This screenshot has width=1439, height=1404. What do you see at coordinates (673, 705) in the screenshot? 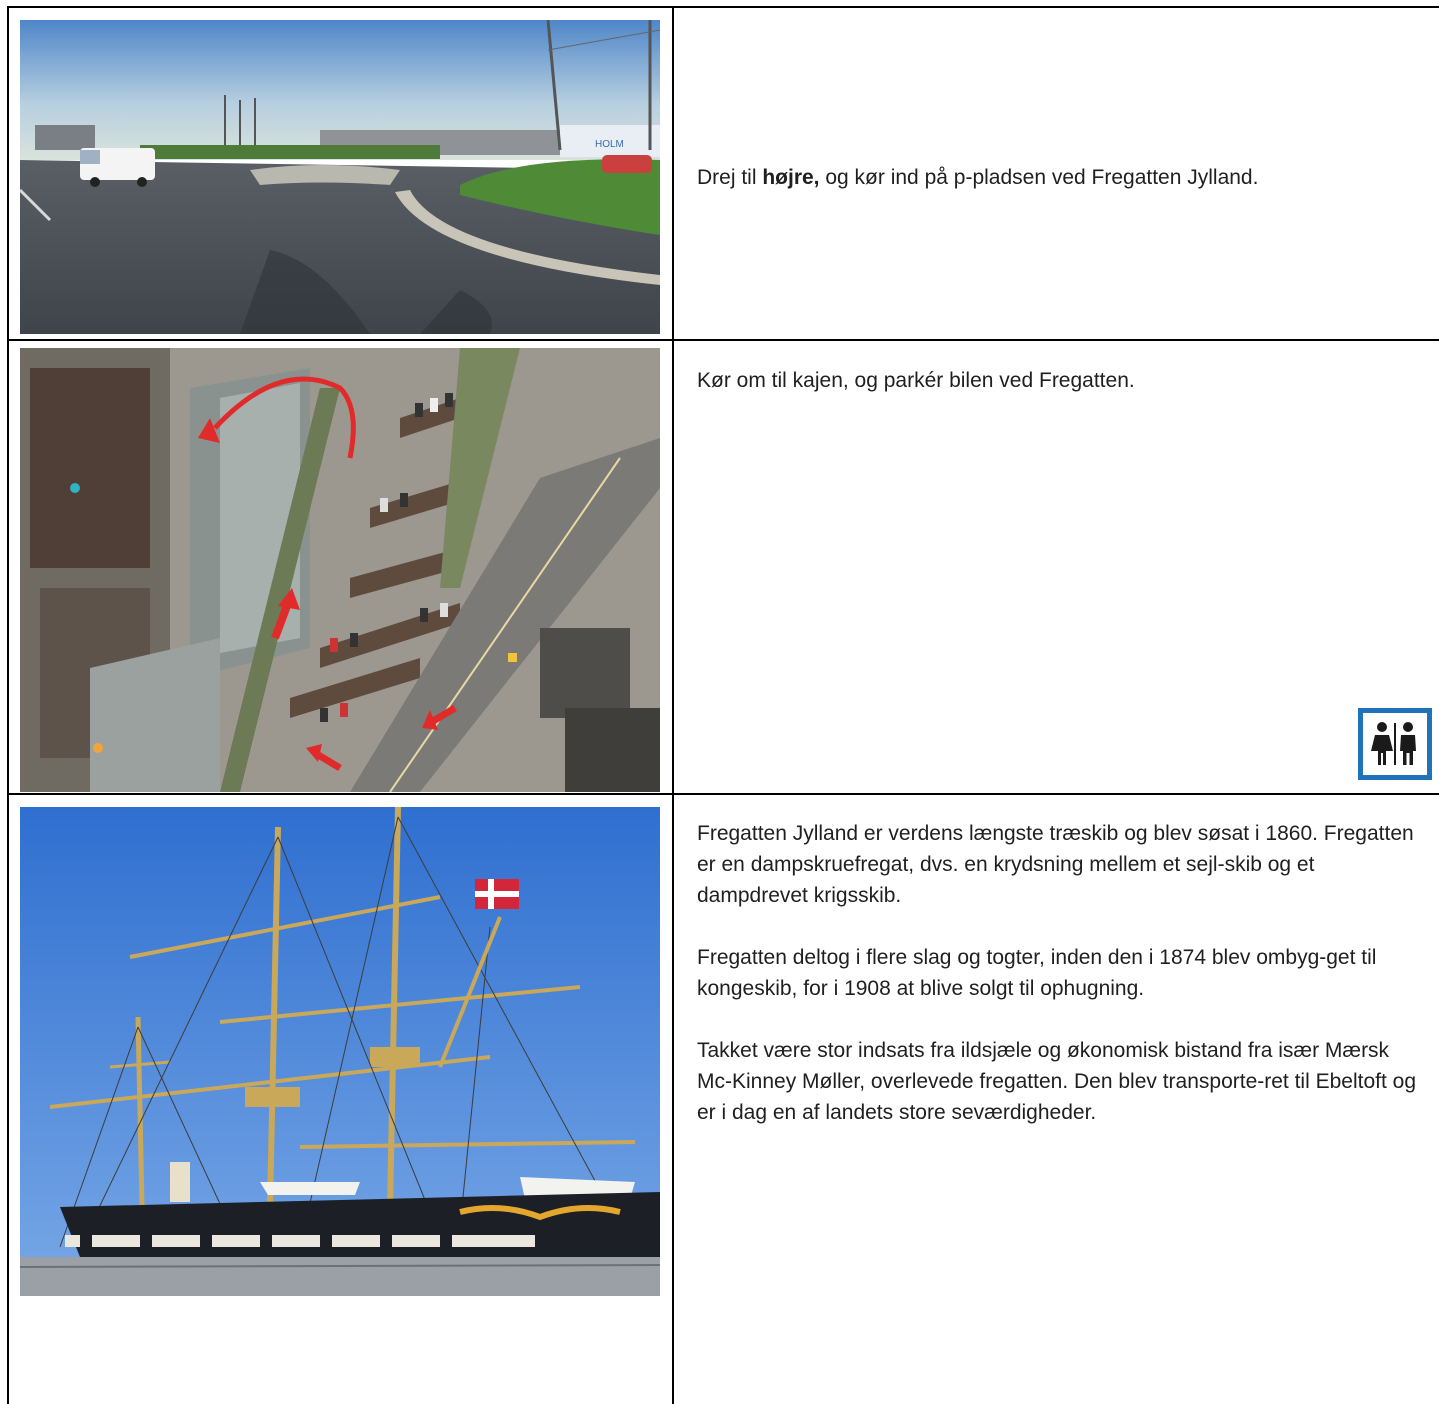
I see `column-divider` at bounding box center [673, 705].